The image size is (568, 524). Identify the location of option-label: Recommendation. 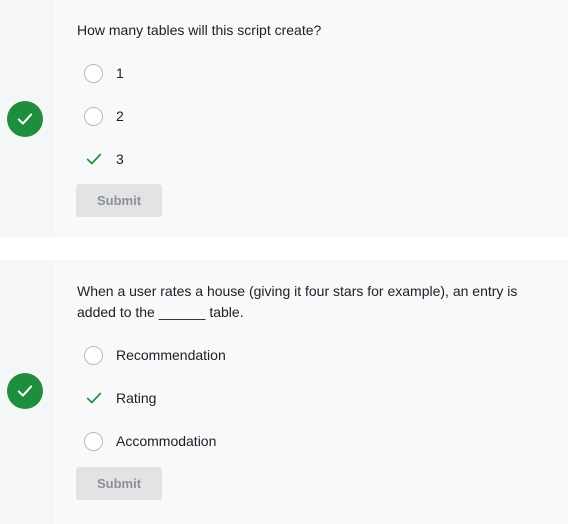
(171, 355).